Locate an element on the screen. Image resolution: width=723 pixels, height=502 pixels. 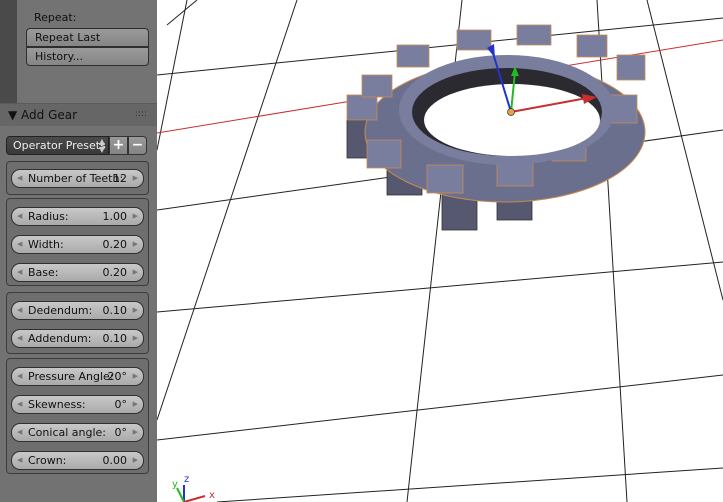
field-value: 0.00 is located at coordinates (115, 460).